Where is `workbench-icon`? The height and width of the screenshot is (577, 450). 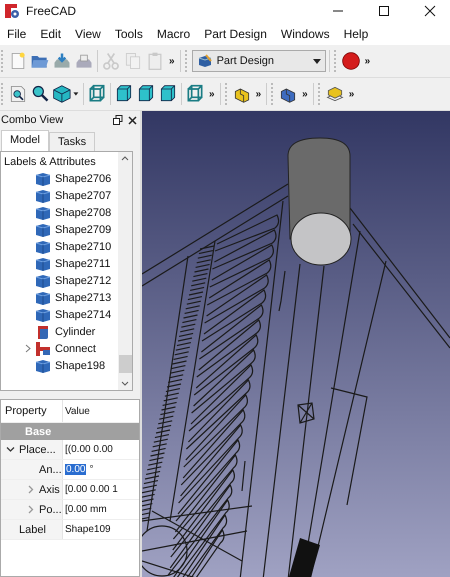
workbench-icon is located at coordinates (204, 61).